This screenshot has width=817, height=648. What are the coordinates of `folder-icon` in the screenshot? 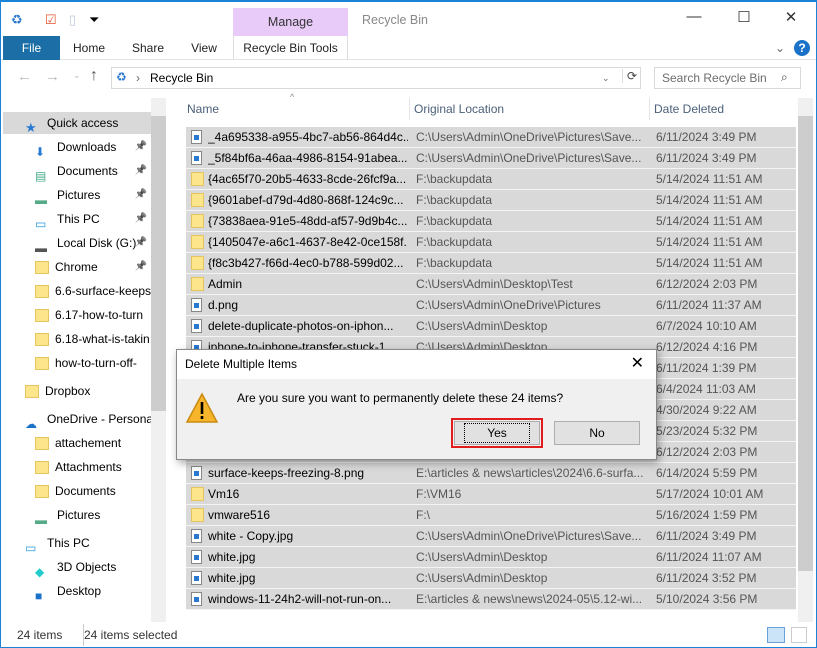 It's located at (197, 515).